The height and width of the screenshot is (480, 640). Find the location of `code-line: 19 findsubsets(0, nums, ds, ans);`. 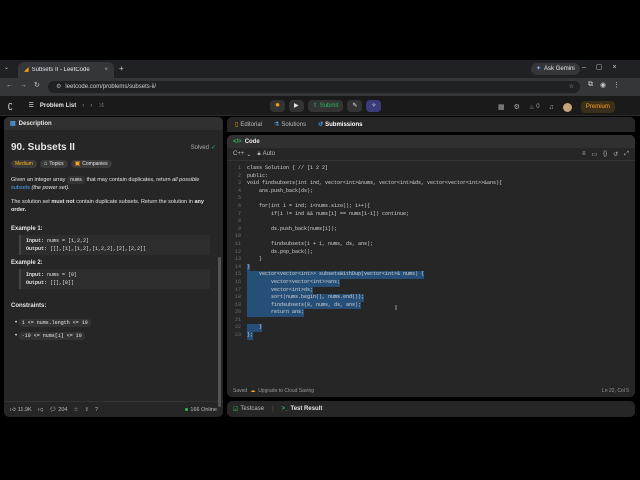

code-line: 19 findsubsets(0, nums, ds, ans); is located at coordinates (431, 305).